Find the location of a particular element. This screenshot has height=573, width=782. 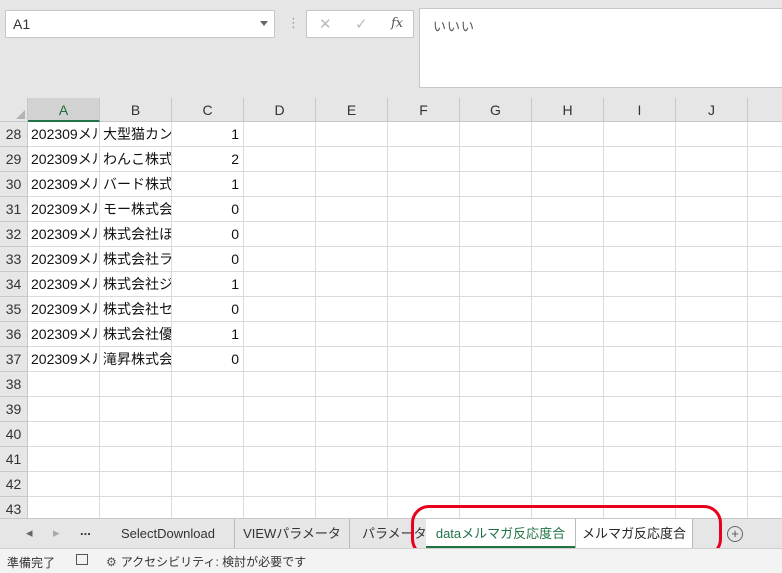

row-header: 35 is located at coordinates (14, 309).